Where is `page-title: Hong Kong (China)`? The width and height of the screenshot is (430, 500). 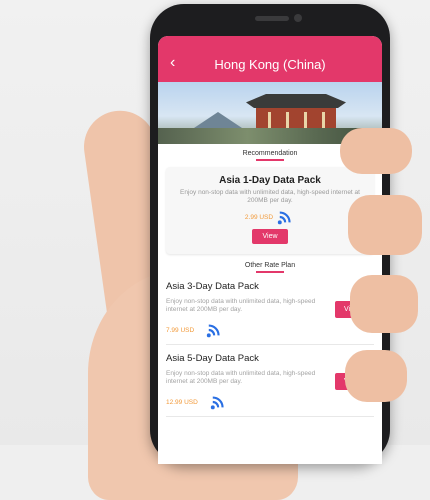
page-title: Hong Kong (China) is located at coordinates (270, 64).